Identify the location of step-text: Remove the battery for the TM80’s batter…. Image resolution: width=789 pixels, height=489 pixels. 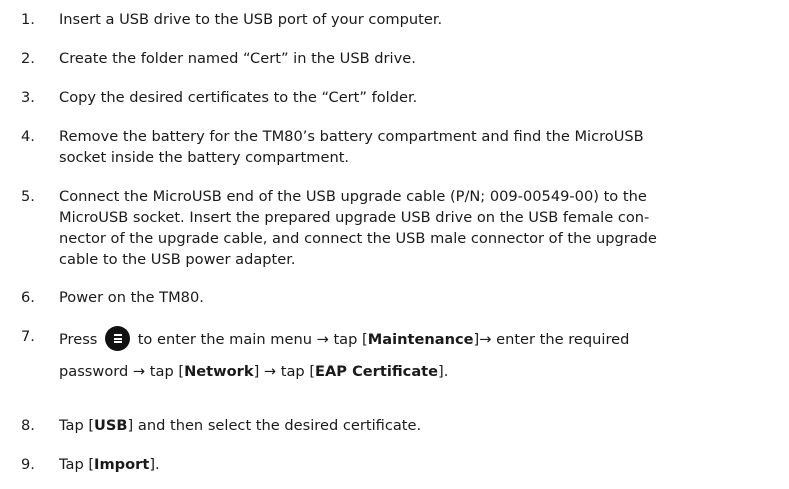
(415, 147).